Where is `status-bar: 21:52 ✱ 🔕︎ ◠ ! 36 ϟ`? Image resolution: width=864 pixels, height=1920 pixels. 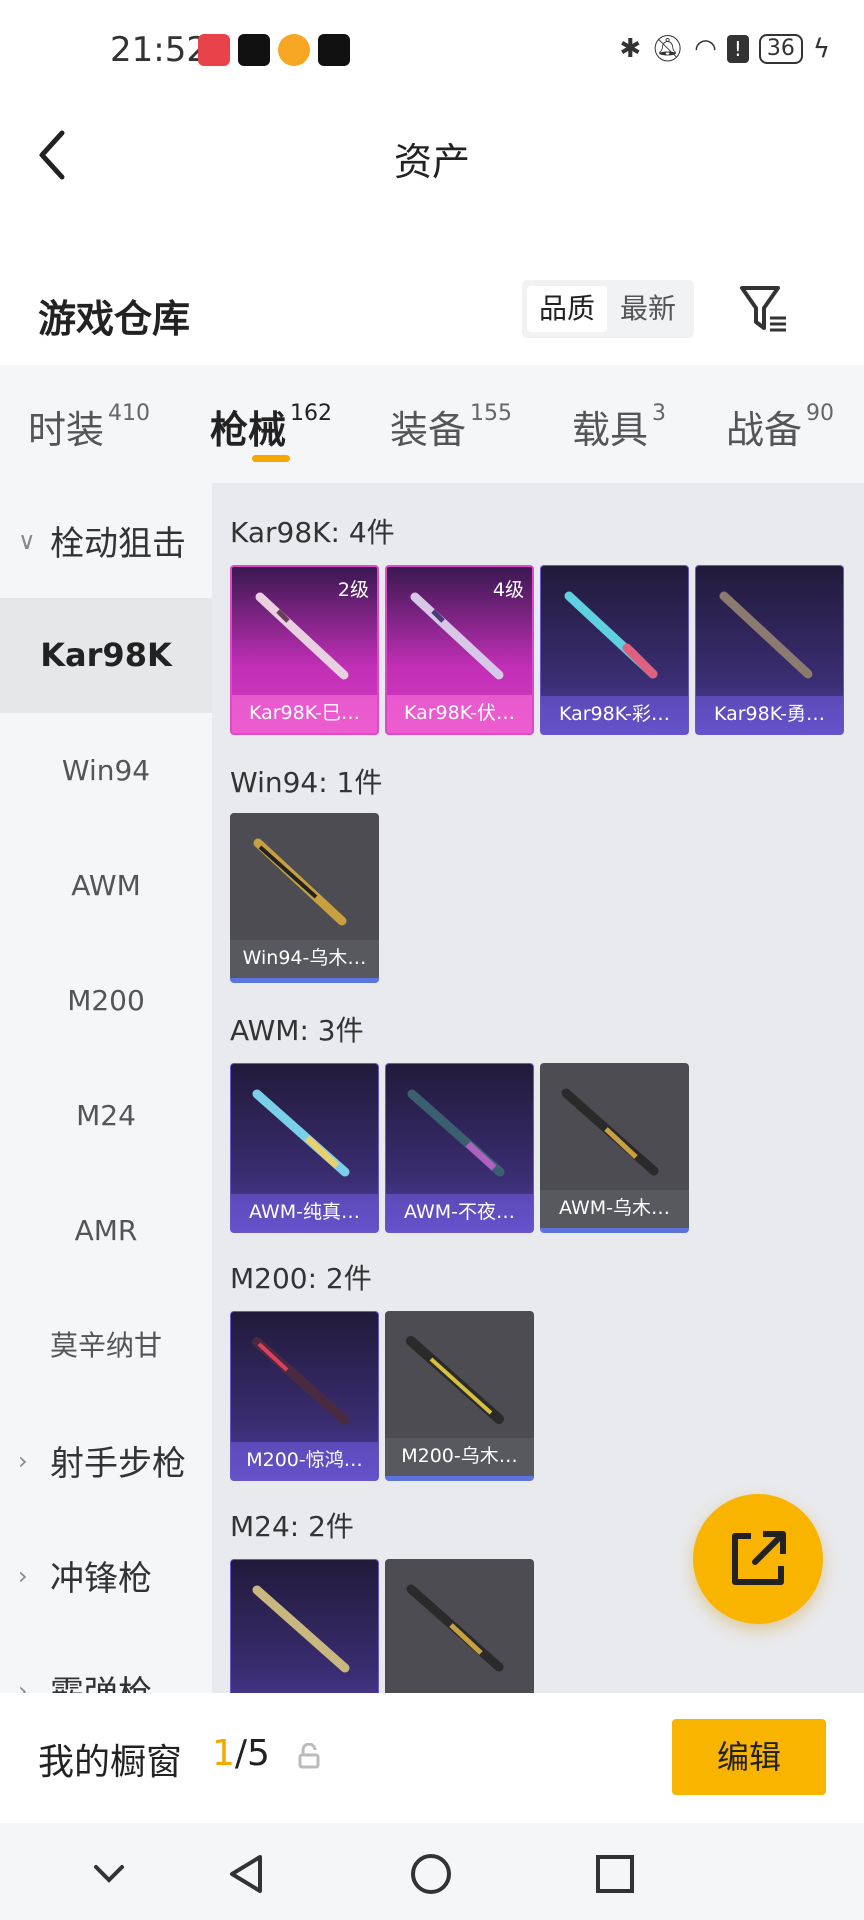
status-bar: 21:52 ✱ 🔕︎ ◠ ! 36 ϟ is located at coordinates (432, 52).